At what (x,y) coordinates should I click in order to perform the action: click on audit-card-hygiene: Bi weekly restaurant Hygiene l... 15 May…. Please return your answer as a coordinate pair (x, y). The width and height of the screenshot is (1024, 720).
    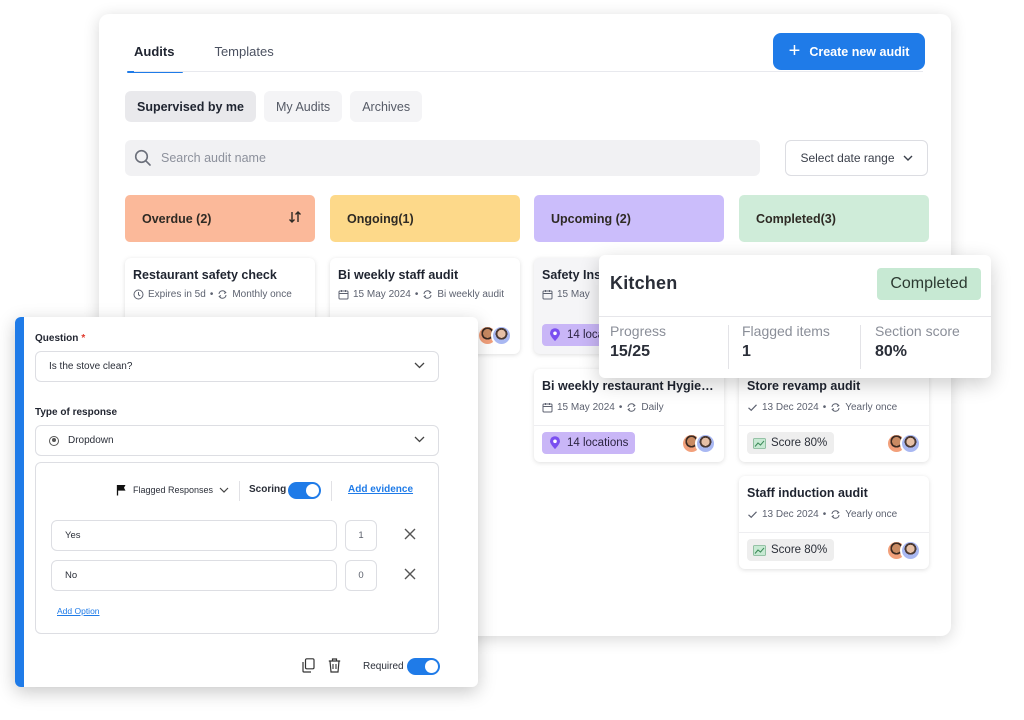
    Looking at the image, I should click on (629, 415).